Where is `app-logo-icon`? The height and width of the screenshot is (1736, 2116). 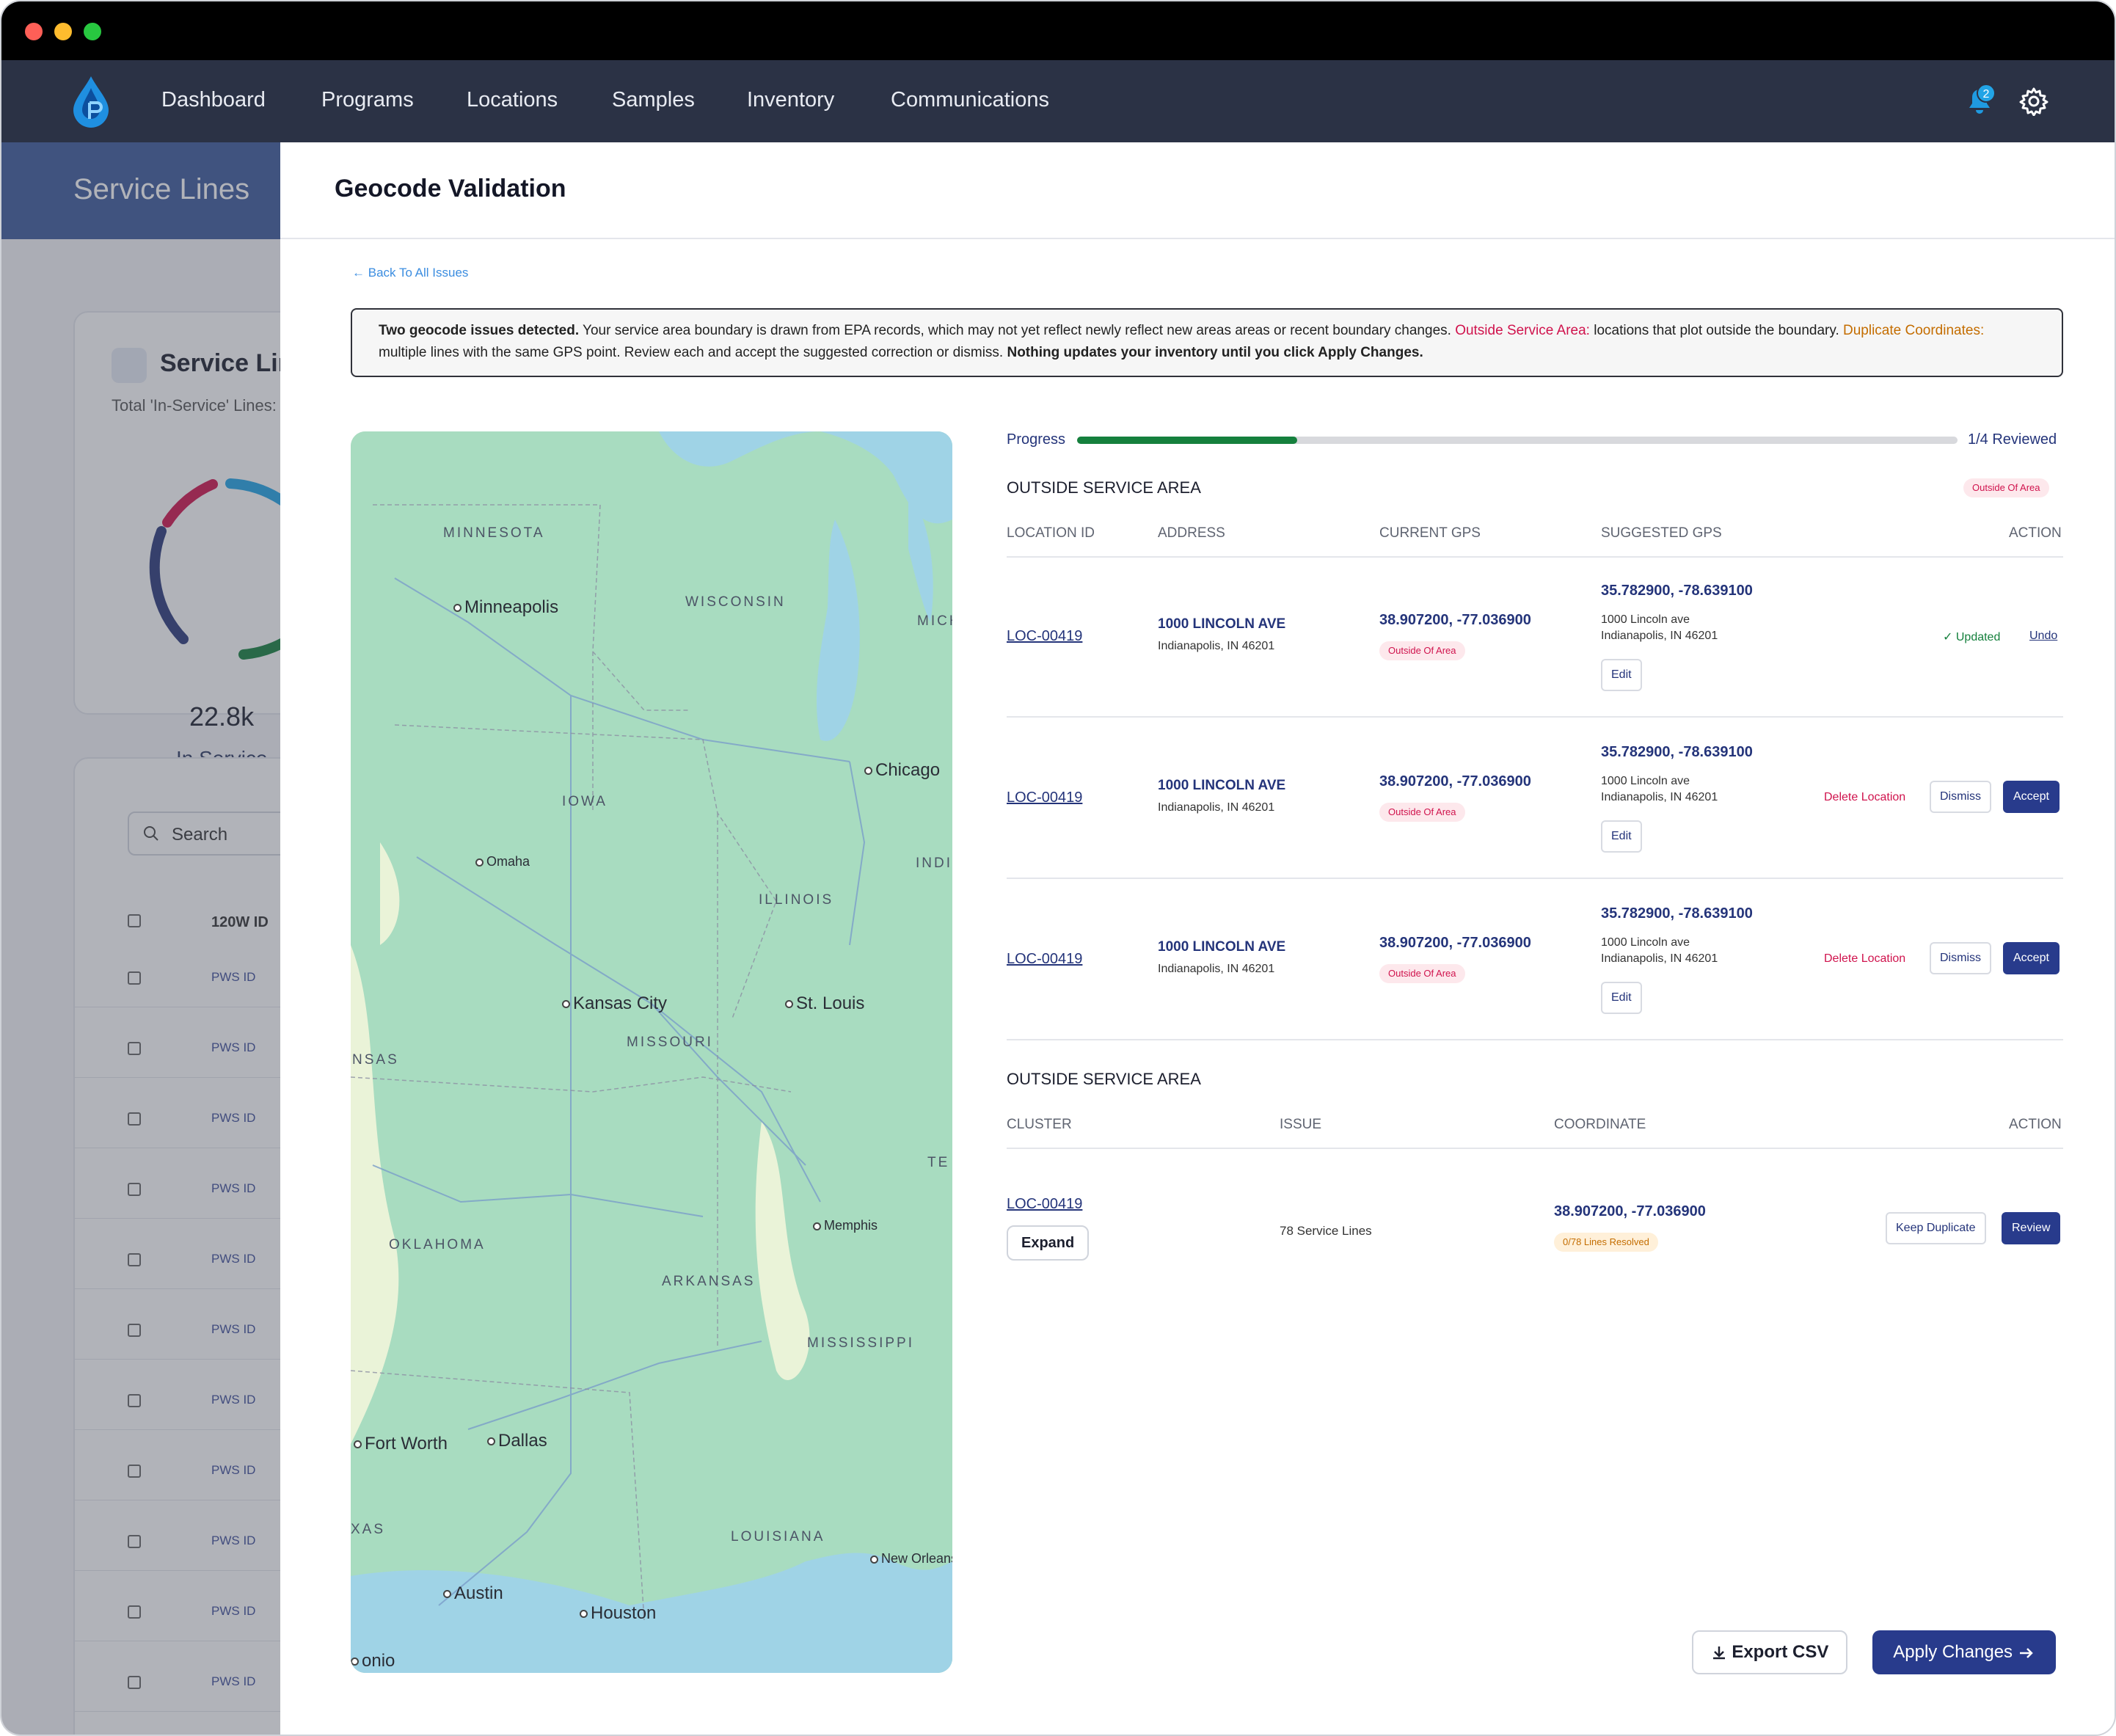
app-logo-icon is located at coordinates (91, 102).